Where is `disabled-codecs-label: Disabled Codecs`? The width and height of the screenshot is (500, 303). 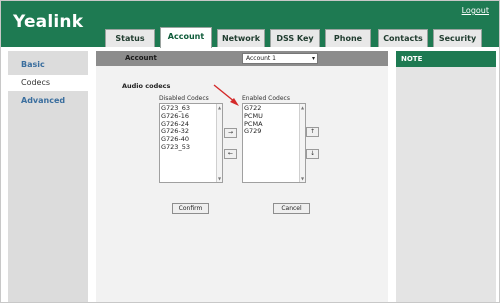
disabled-codecs-label: Disabled Codecs is located at coordinates (184, 98).